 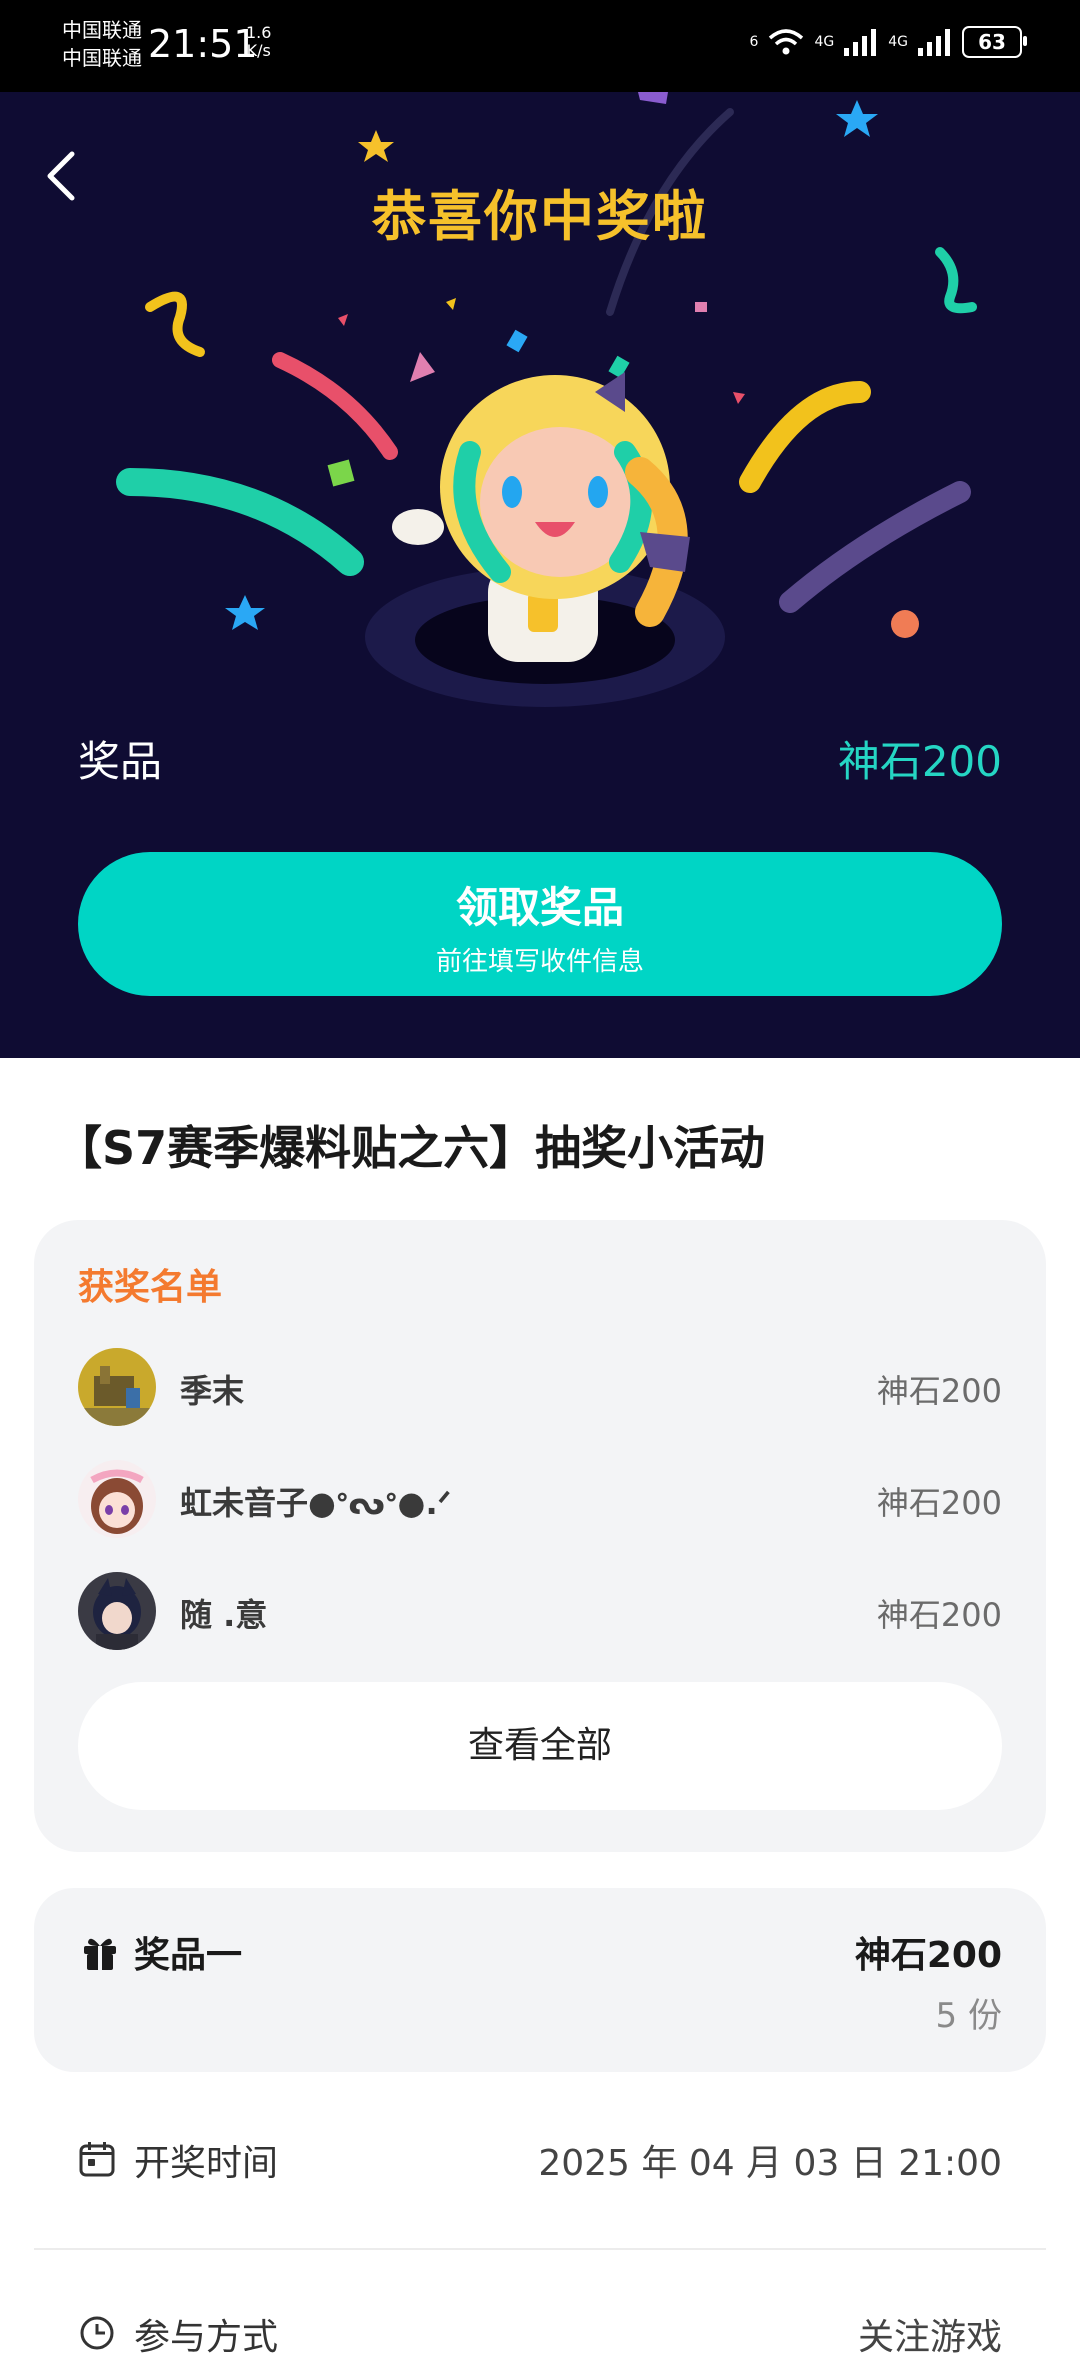 I want to click on join-method-label: 参与方式, so click(x=206, y=2337).